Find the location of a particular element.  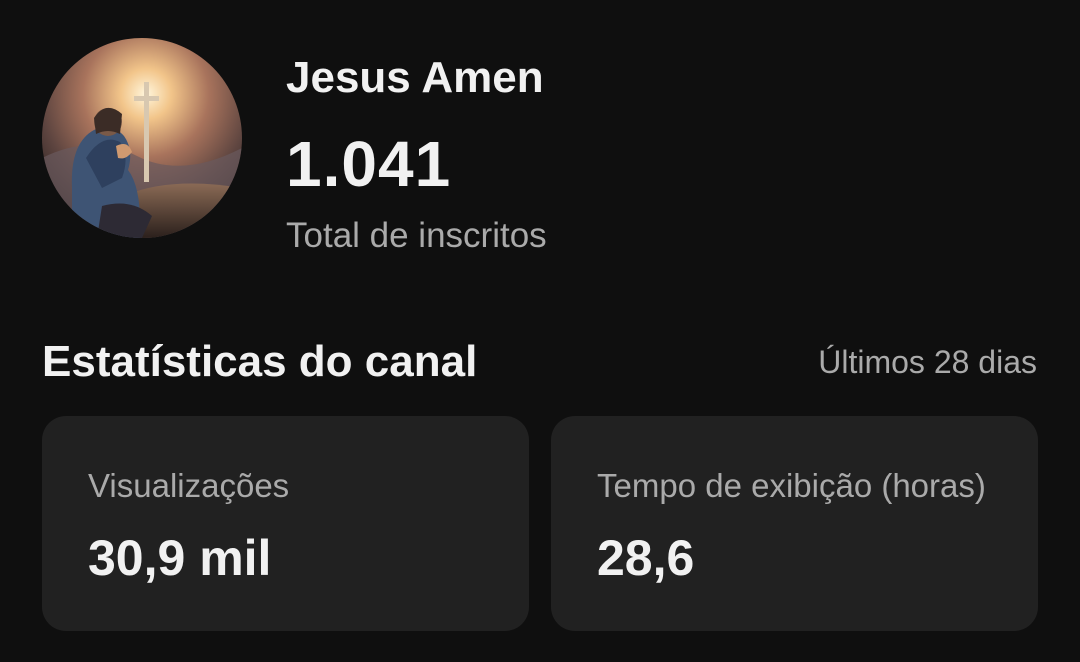

channel-name: Jesus Amen is located at coordinates (415, 77).